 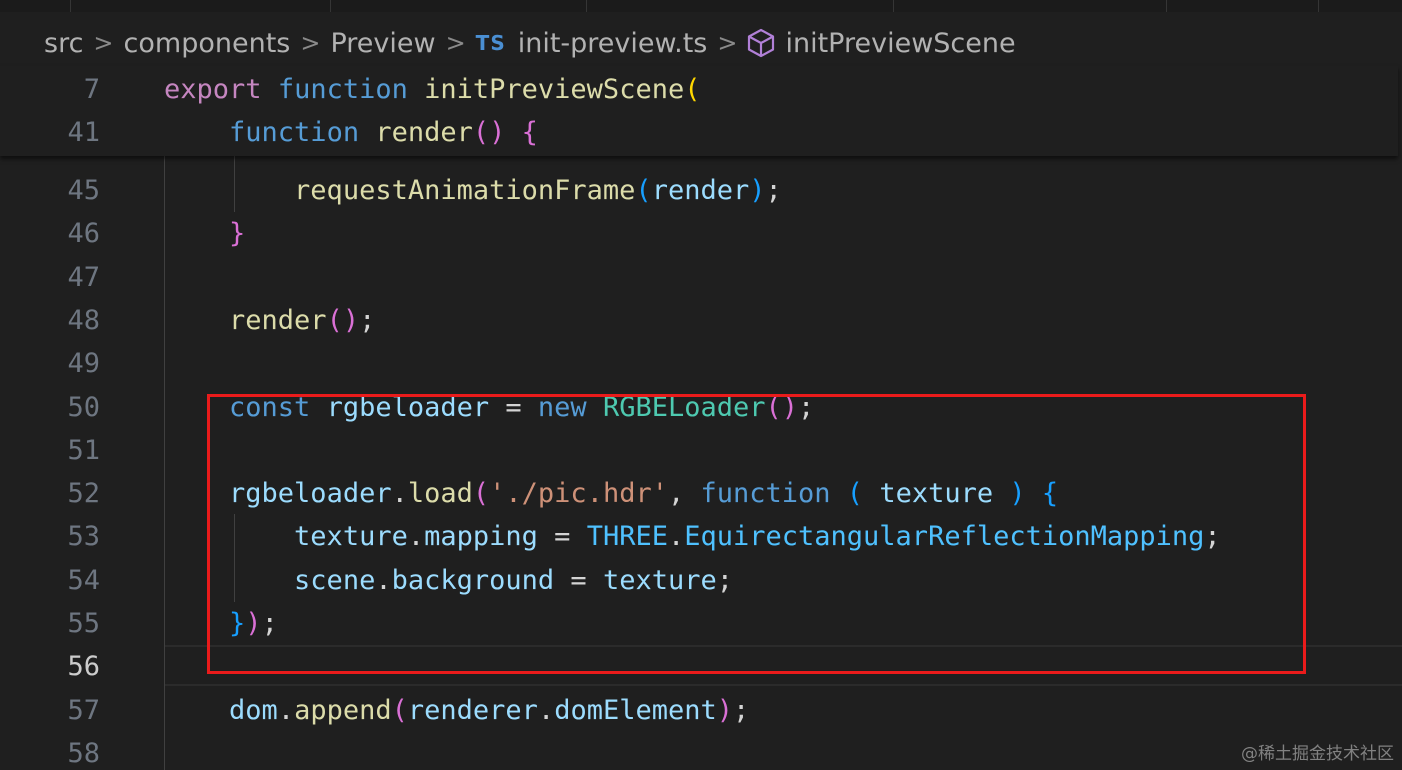 I want to click on code-line: 41 function render() {, so click(x=701, y=132).